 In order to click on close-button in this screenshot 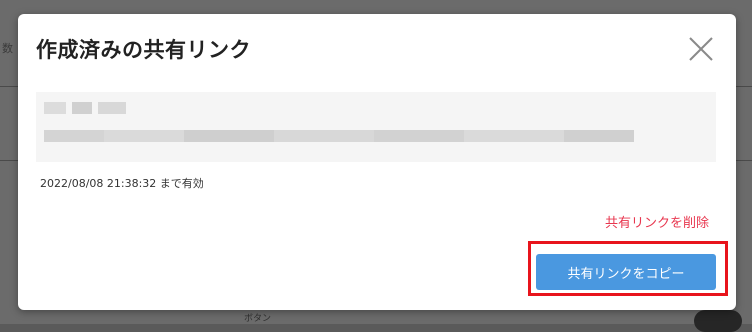, I will do `click(701, 49)`.